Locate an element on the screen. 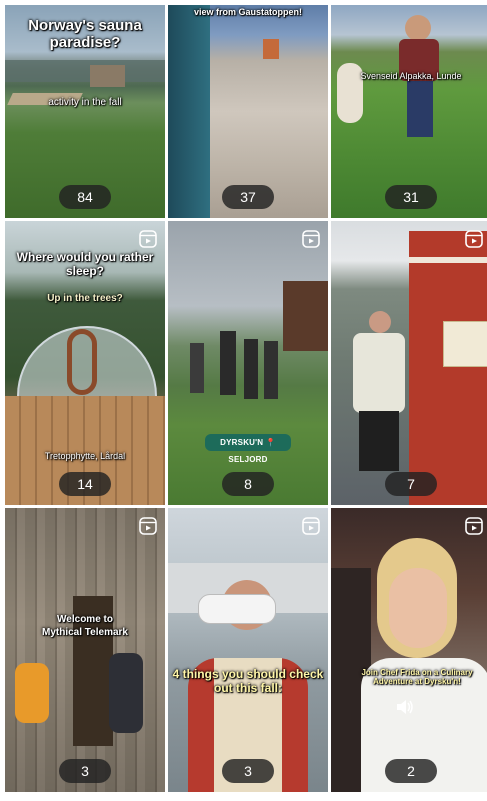 This screenshot has height=801, width=487. view-count-badge: 14 is located at coordinates (85, 484).